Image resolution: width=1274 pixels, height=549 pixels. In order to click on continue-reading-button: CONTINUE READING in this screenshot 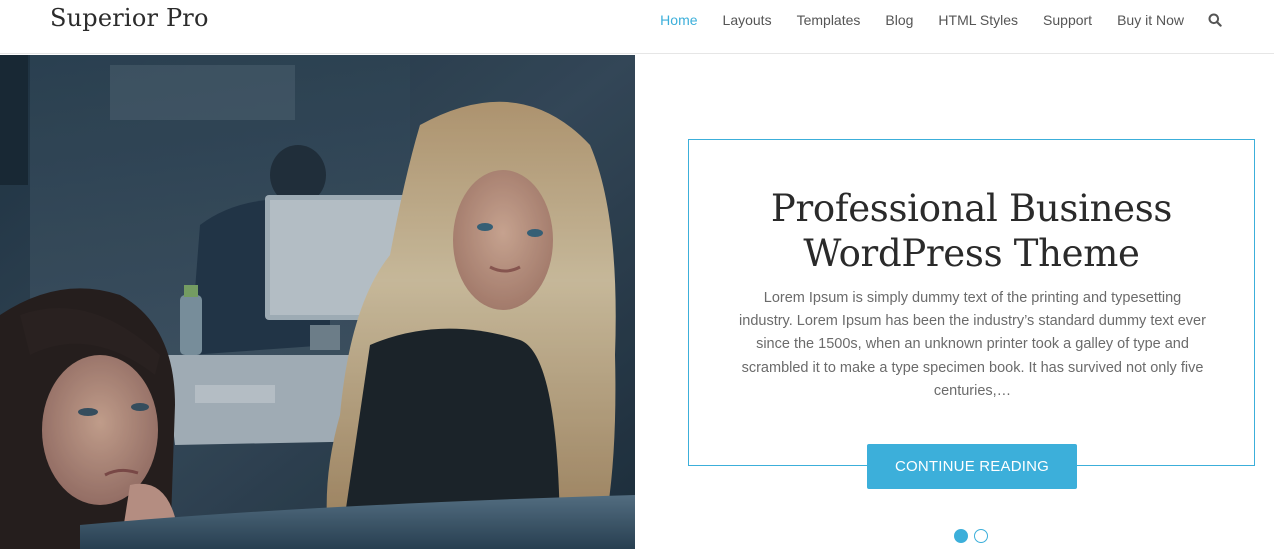, I will do `click(972, 466)`.